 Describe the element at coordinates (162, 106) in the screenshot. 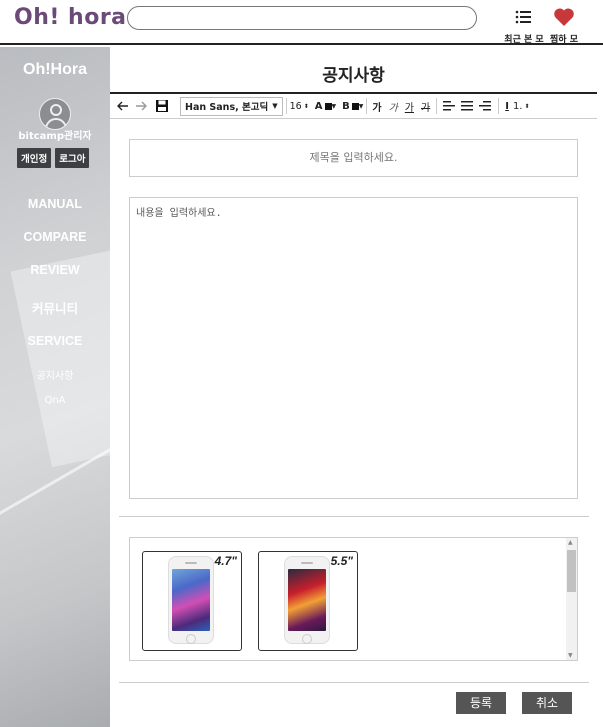

I see `save-icon` at that location.